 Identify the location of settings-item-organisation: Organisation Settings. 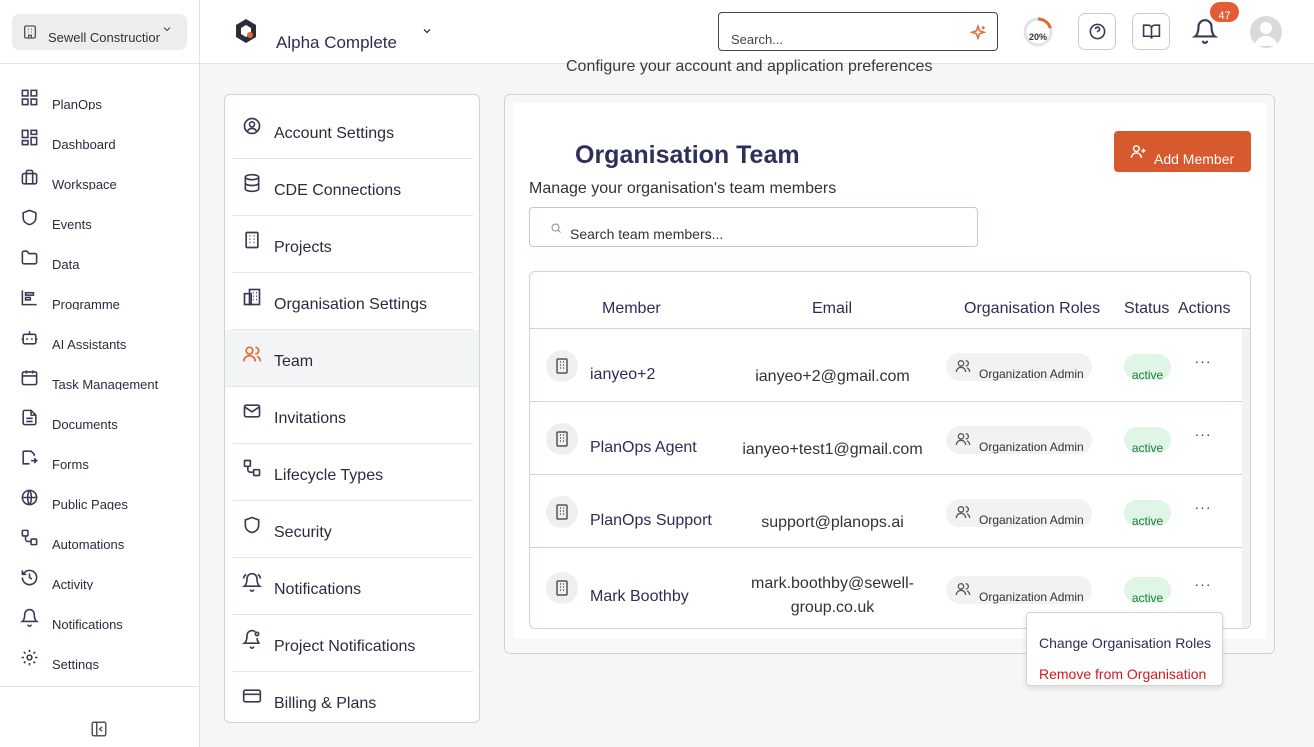
(352, 301).